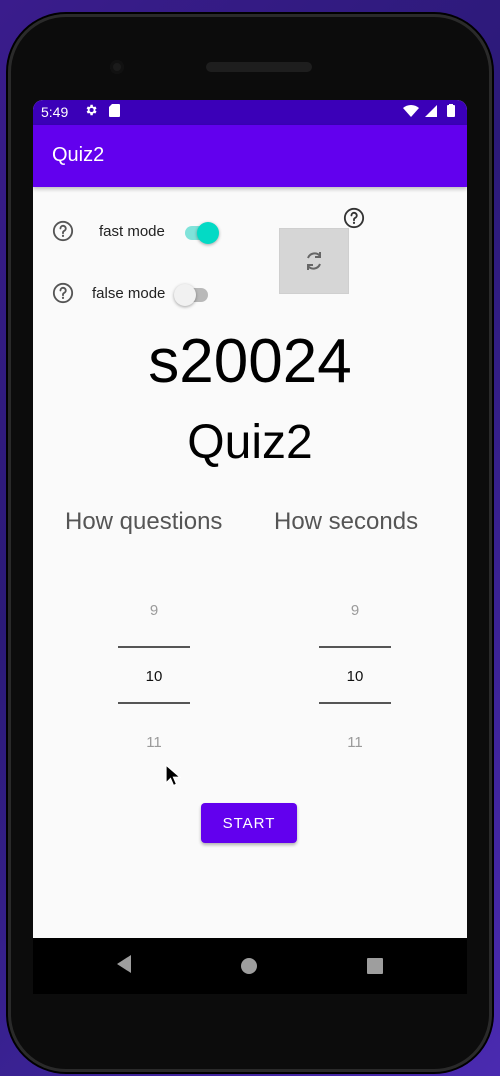  I want to click on start-button: START, so click(249, 823).